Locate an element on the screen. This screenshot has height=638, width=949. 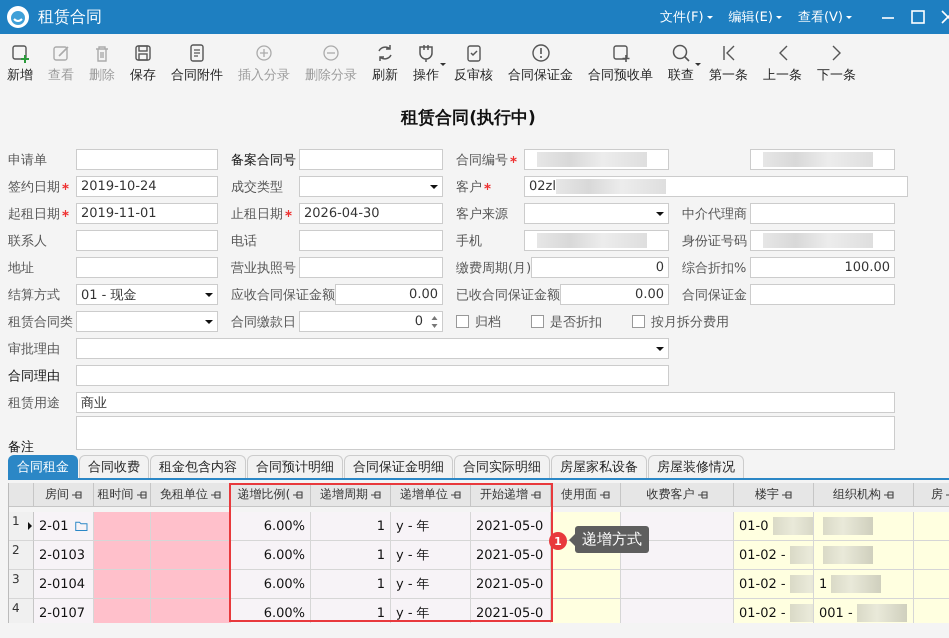
toolbar-button: 反审核 is located at coordinates (473, 63).